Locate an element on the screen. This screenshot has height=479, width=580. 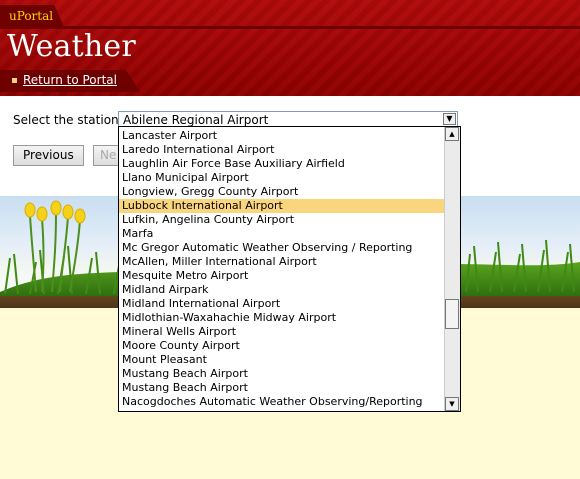
dropdown-option: McAllen, Miller International Airport is located at coordinates (282, 262).